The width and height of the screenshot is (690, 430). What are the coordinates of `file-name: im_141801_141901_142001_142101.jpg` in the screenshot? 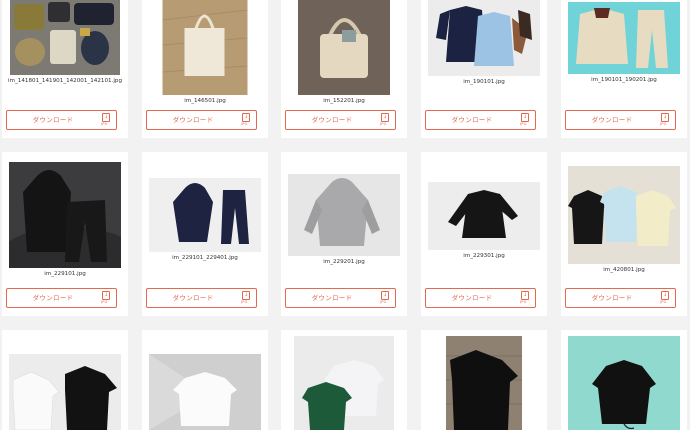 It's located at (65, 81).